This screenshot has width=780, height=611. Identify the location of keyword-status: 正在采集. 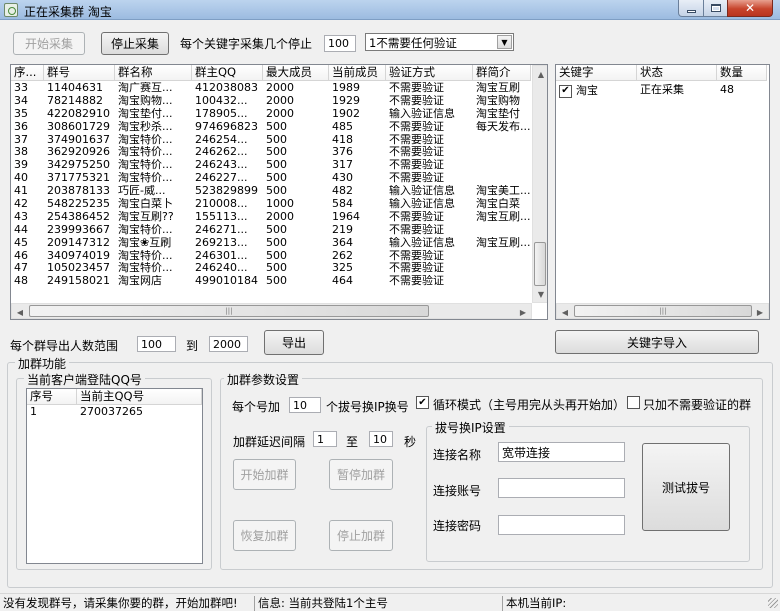
(662, 90).